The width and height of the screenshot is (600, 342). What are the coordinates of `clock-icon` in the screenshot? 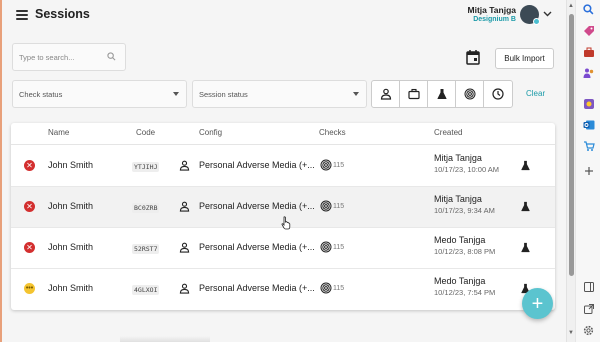 It's located at (498, 94).